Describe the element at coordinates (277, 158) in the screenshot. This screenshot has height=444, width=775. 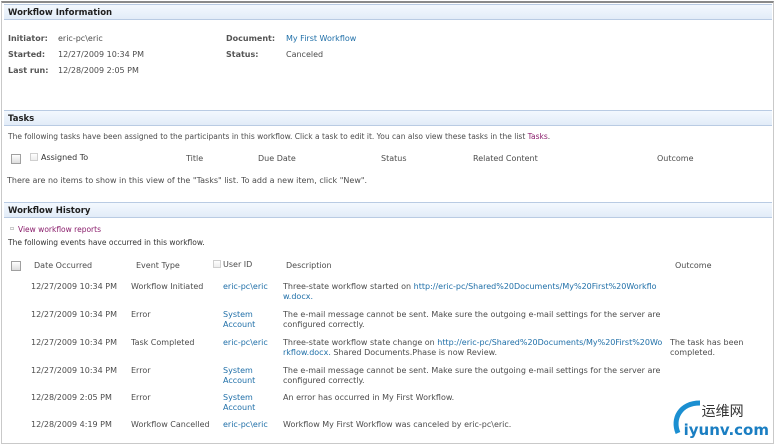
I see `column-due-date: Due Date` at that location.